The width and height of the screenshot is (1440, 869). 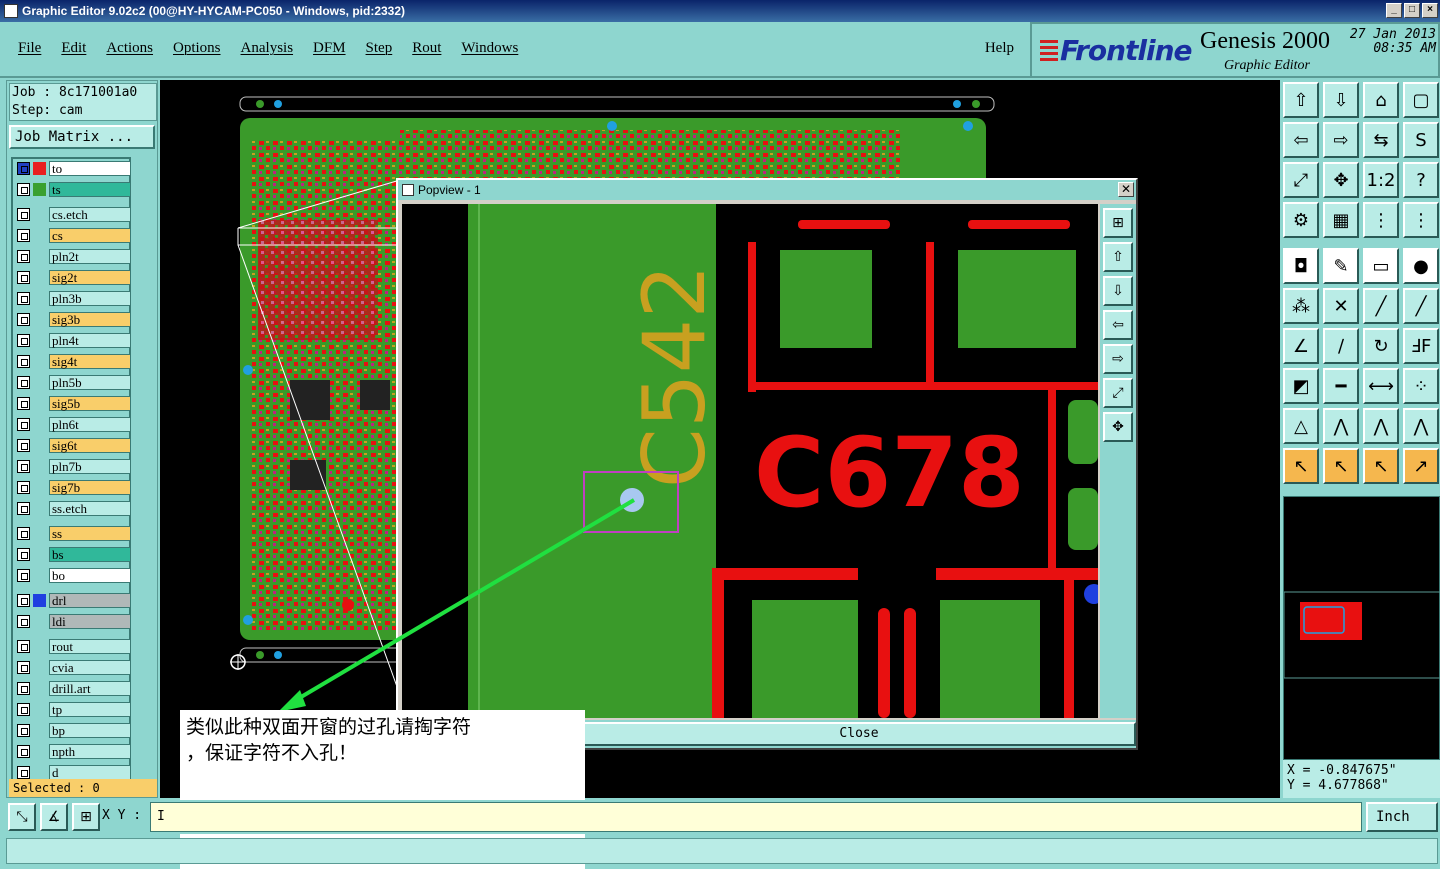 What do you see at coordinates (90, 554) in the screenshot?
I see `layer-name: bs` at bounding box center [90, 554].